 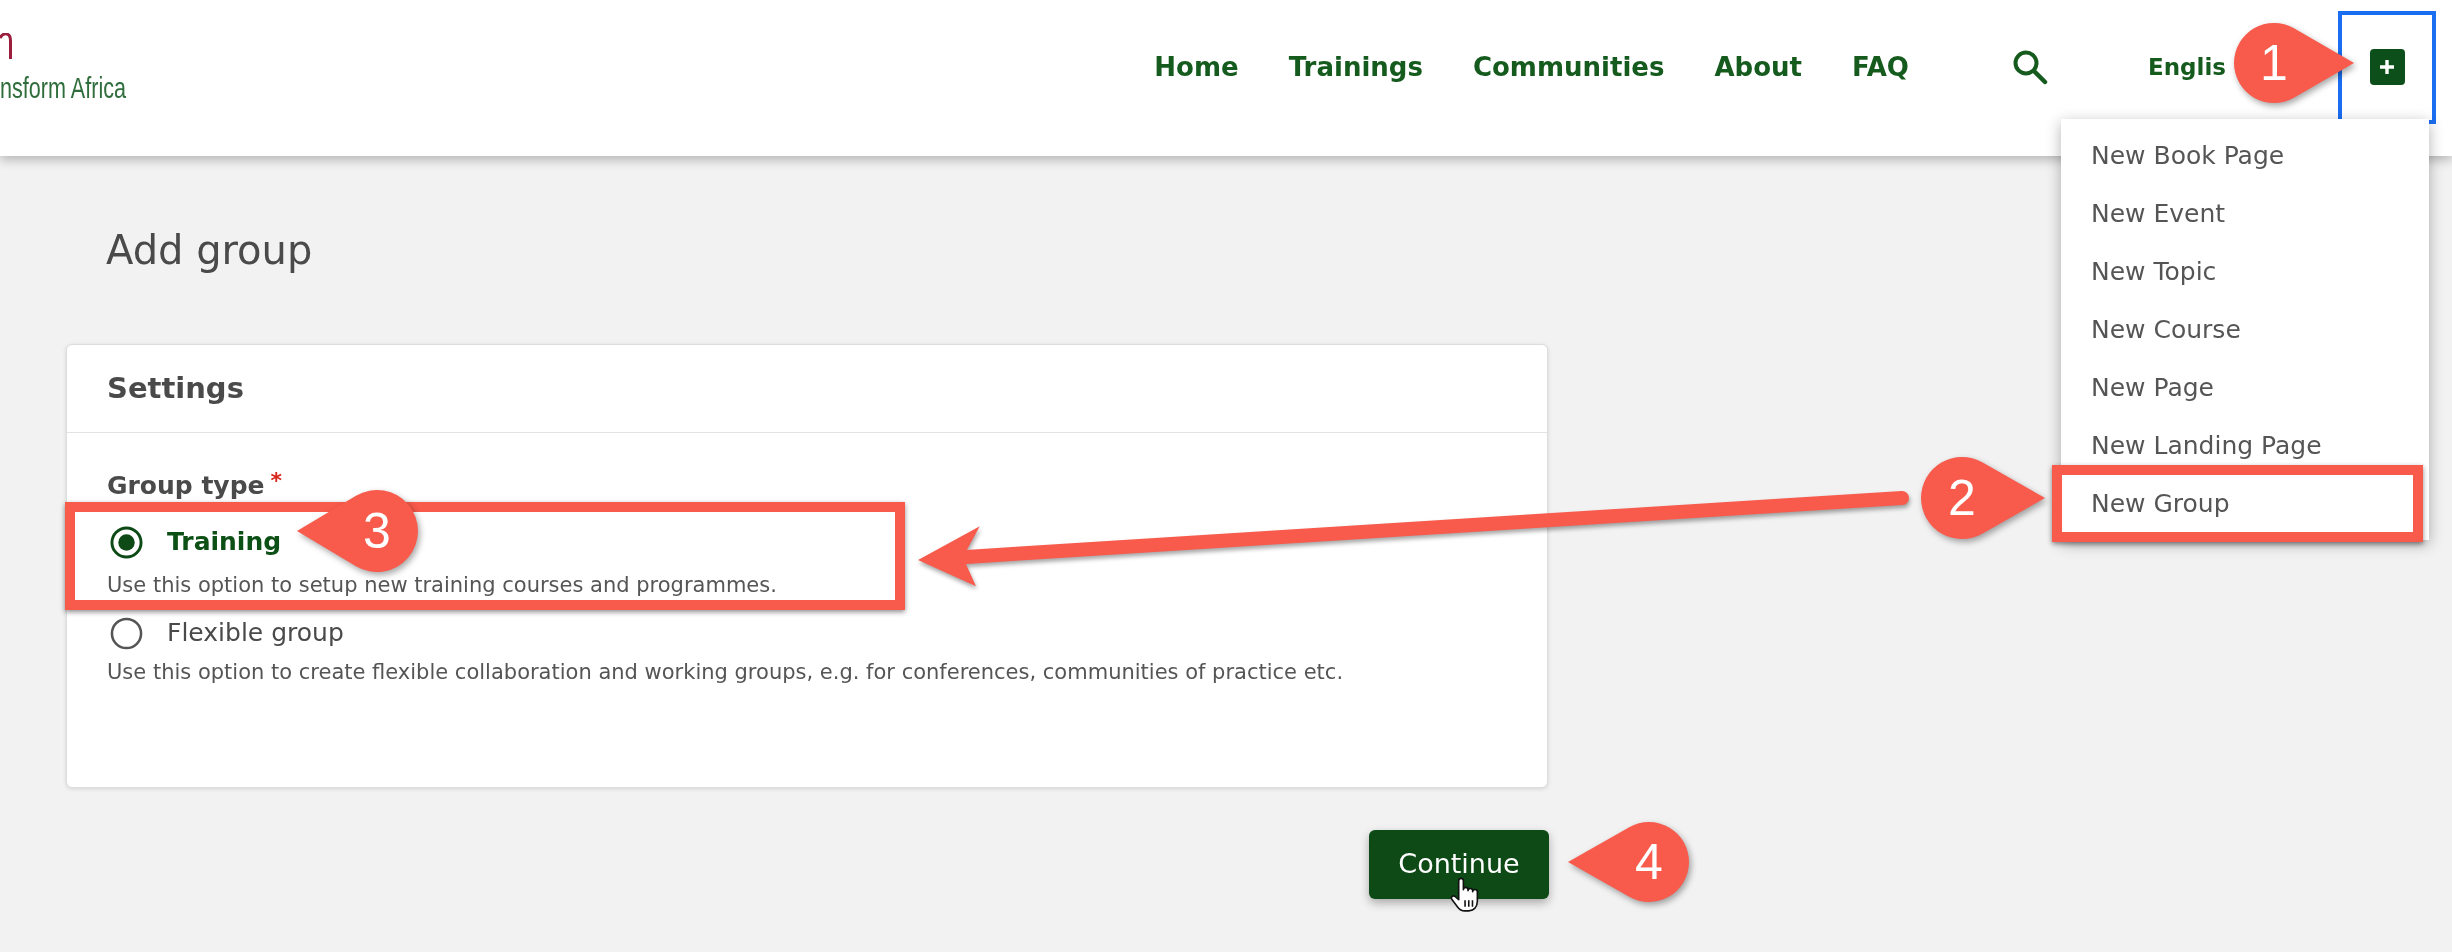 What do you see at coordinates (1880, 67) in the screenshot?
I see `nav-link: FAQ` at bounding box center [1880, 67].